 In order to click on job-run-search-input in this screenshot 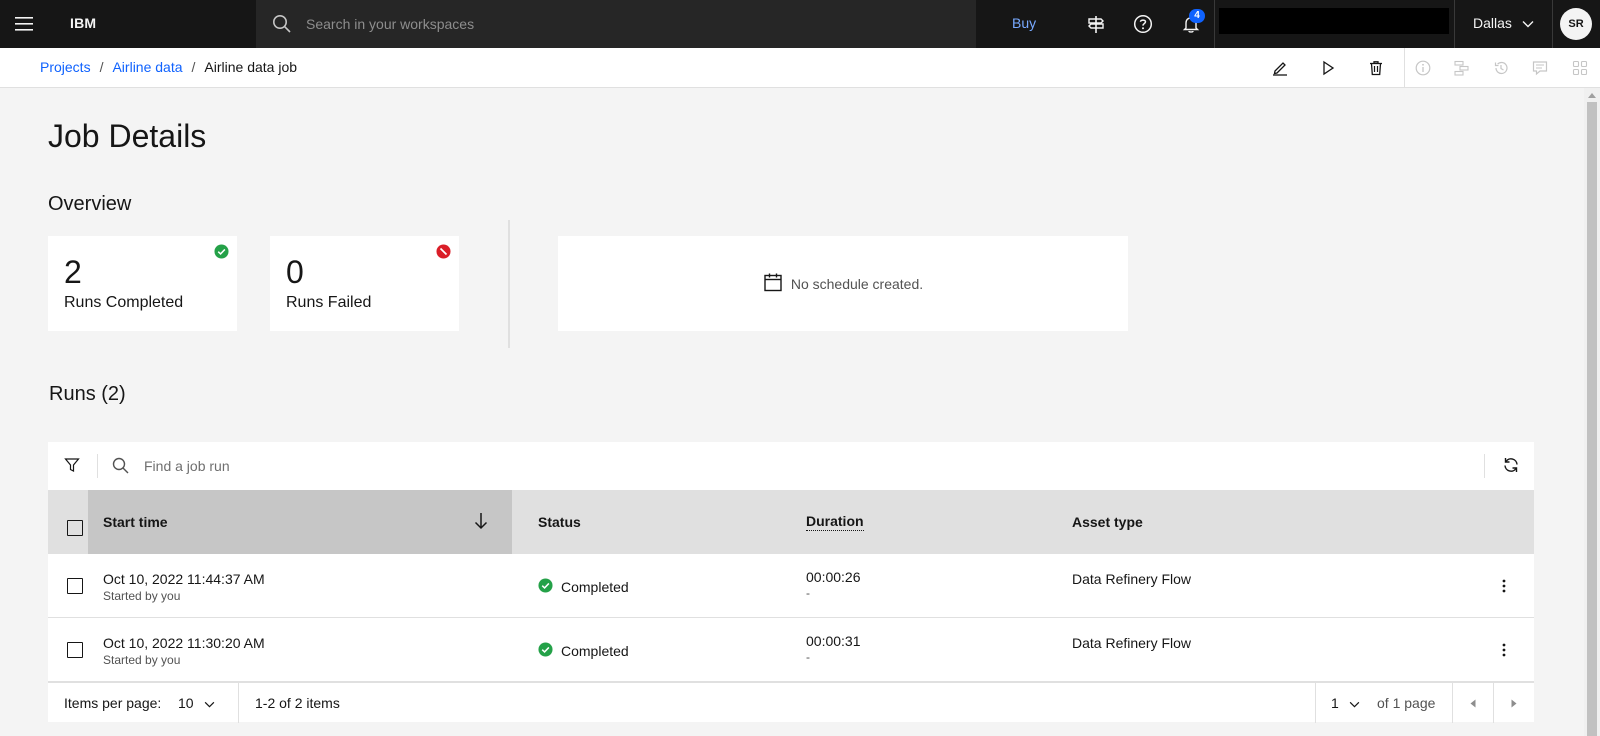, I will do `click(794, 466)`.